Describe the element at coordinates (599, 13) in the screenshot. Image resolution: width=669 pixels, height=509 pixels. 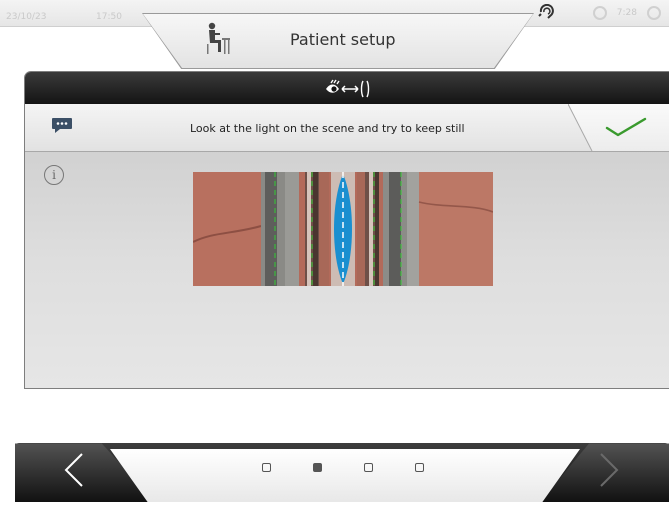
I see `timer-icon` at that location.